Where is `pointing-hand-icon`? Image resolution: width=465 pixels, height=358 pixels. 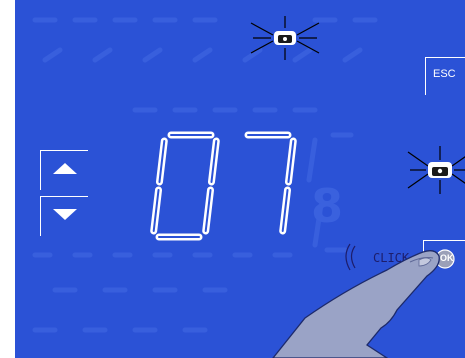 pointing-hand-icon is located at coordinates (356, 304).